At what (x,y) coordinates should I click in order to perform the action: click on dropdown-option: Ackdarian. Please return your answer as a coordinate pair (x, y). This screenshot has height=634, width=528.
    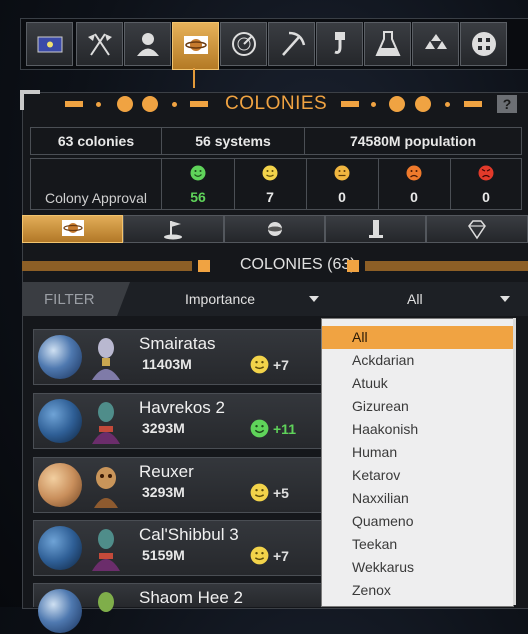
    Looking at the image, I should click on (417, 360).